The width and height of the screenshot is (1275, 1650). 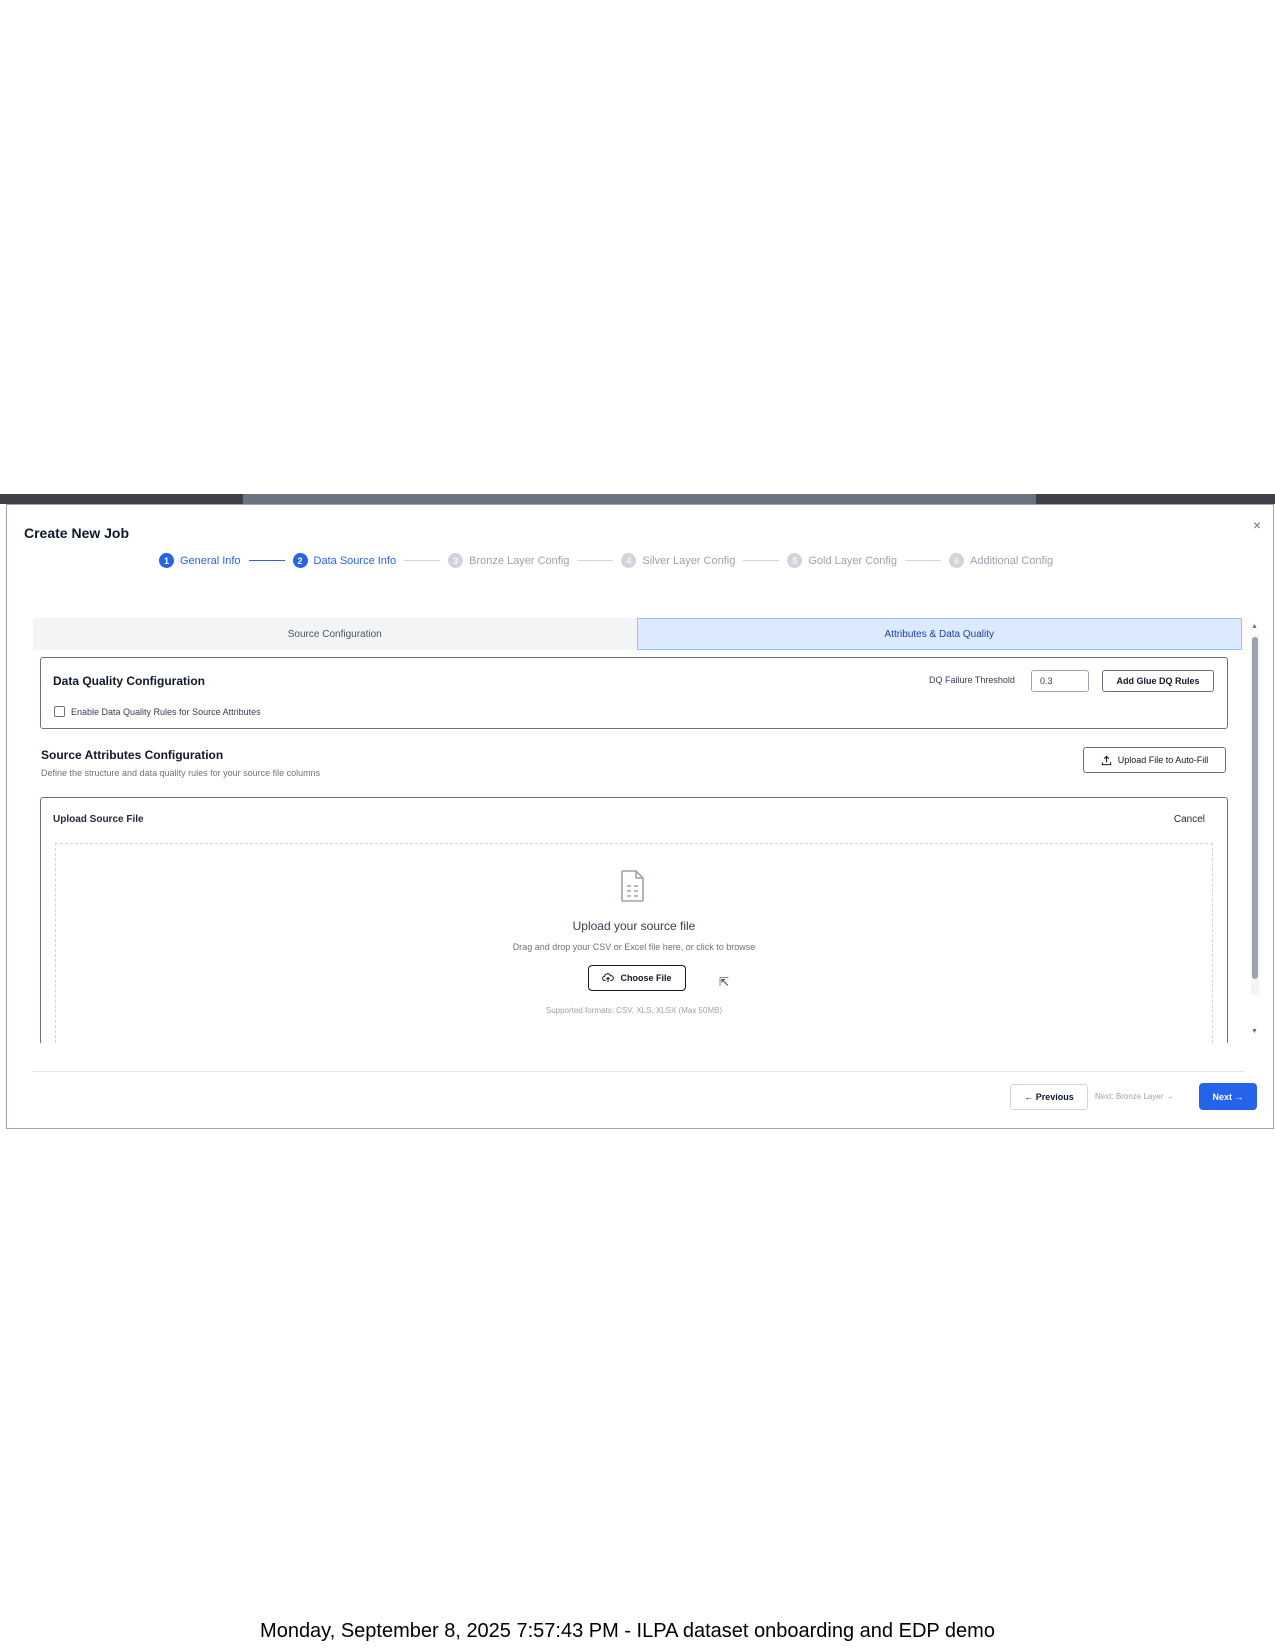 I want to click on step-silver-layer-config: 4 Silver Layer Config, so click(x=678, y=560).